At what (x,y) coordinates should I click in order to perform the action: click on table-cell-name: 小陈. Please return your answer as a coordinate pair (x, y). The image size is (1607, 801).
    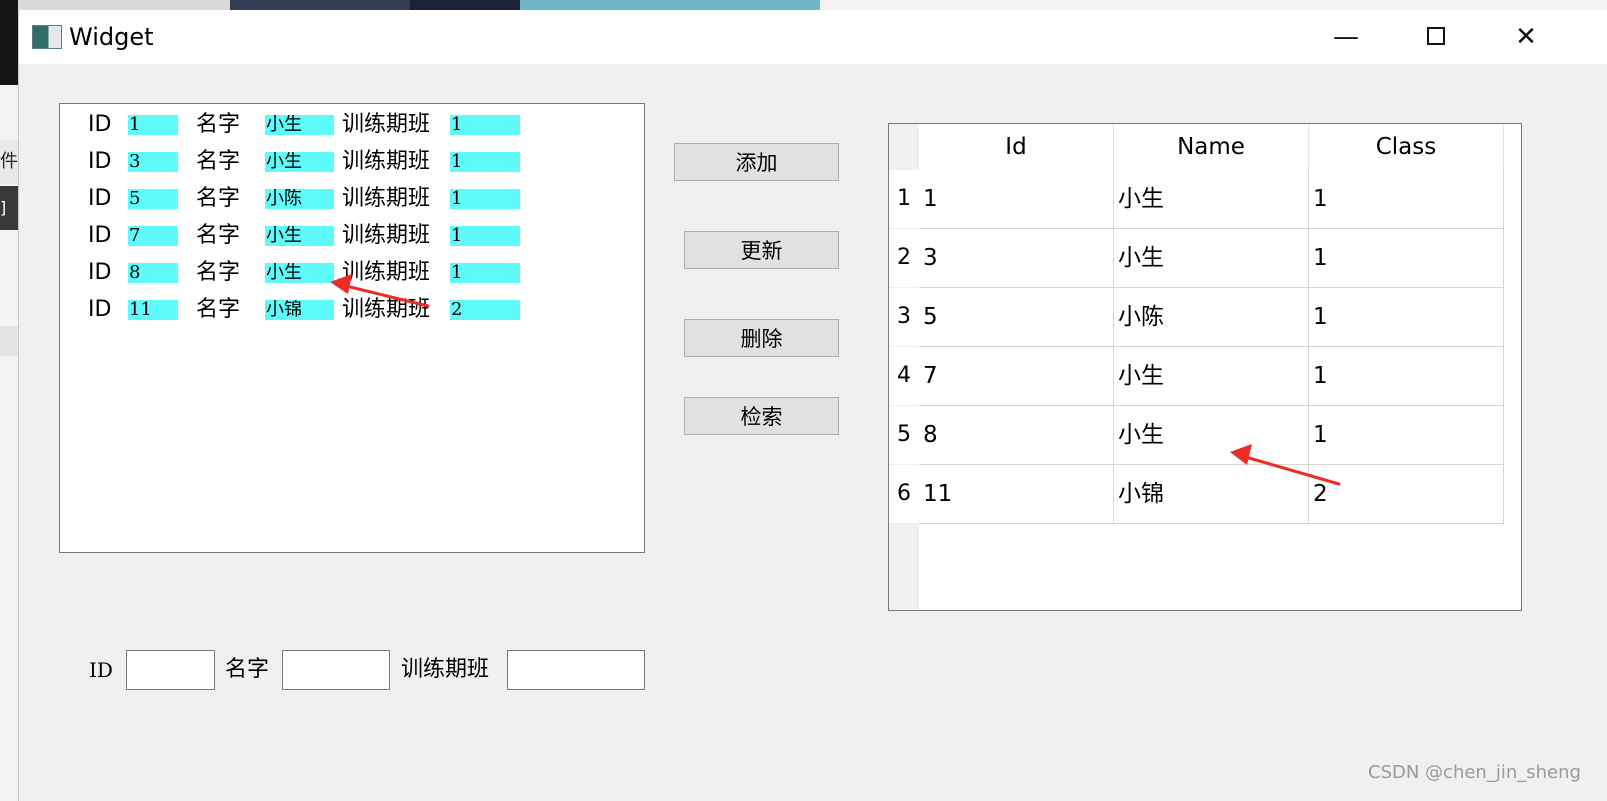
    Looking at the image, I should click on (1211, 317).